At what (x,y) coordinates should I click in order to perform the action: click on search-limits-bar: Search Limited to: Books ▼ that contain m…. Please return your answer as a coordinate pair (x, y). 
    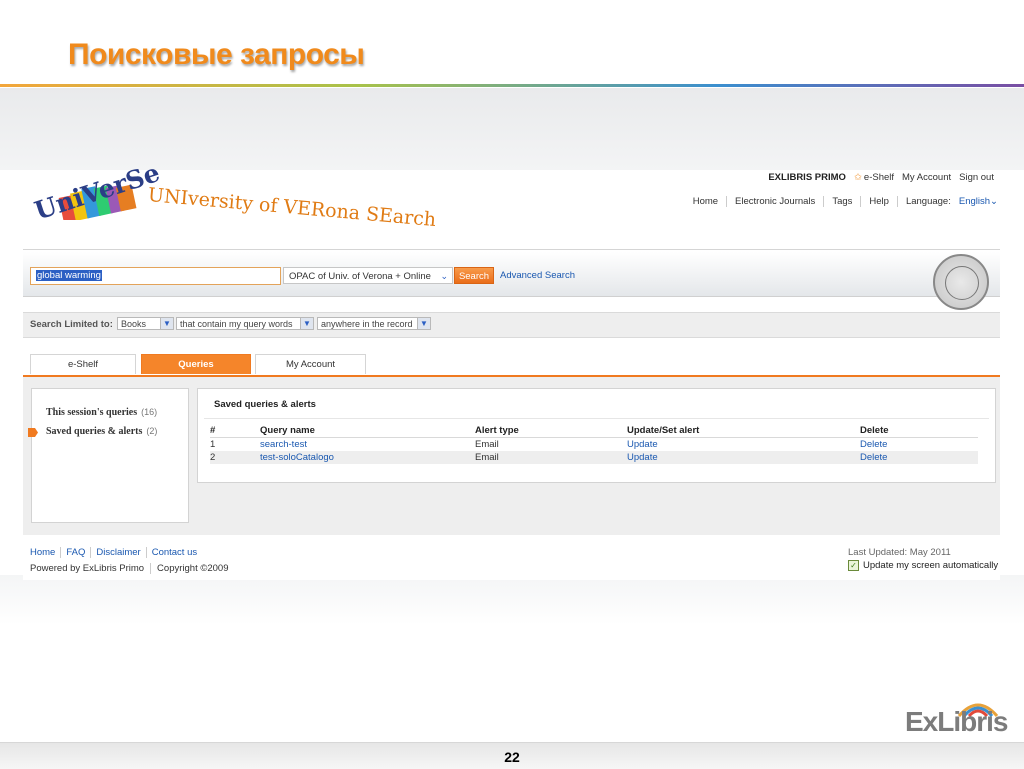
    Looking at the image, I should click on (511, 325).